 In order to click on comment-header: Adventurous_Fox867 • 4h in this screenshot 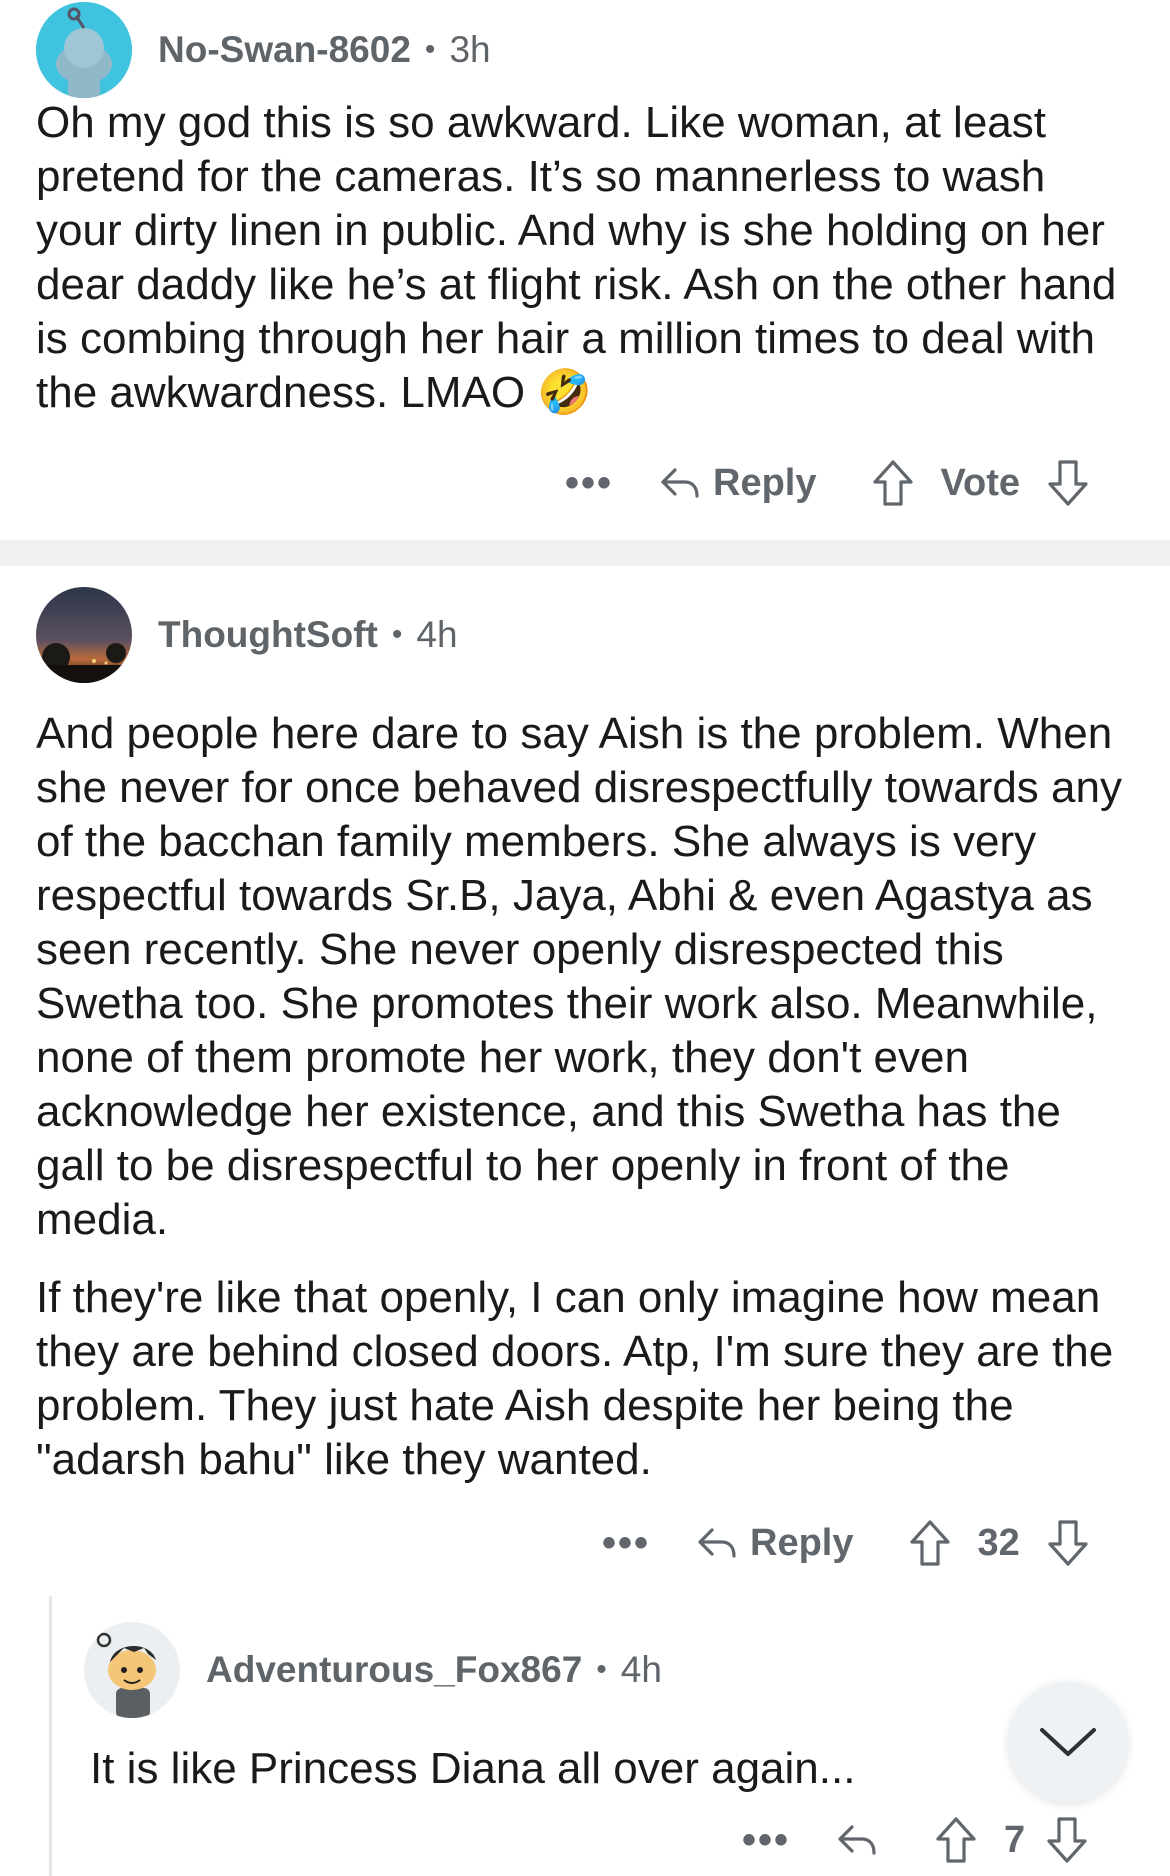, I will do `click(373, 1670)`.